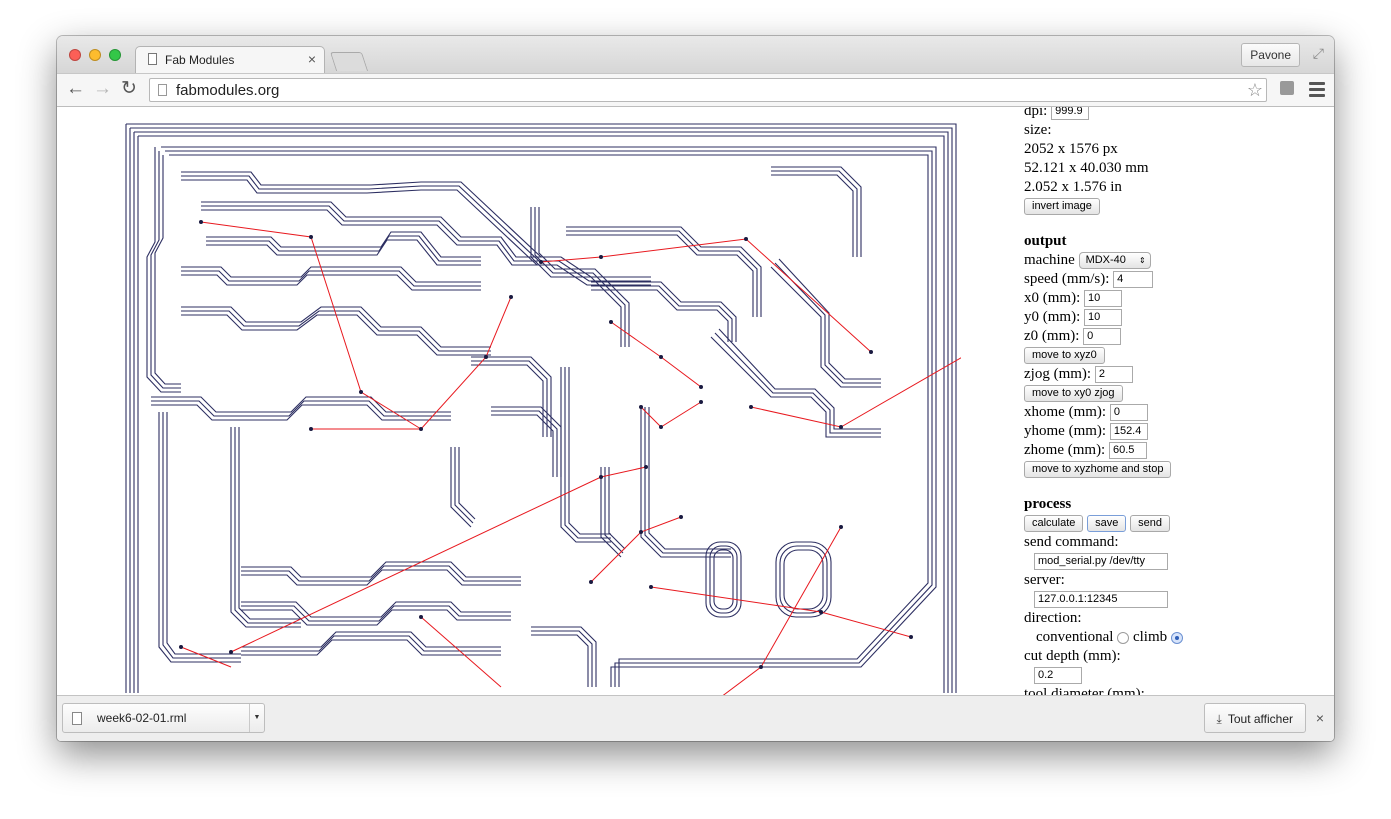 This screenshot has height=819, width=1391. Describe the element at coordinates (695, 718) in the screenshot. I see `download-bar: week6-02-01.rml ▼ ⤓ Tout afficher ×` at that location.